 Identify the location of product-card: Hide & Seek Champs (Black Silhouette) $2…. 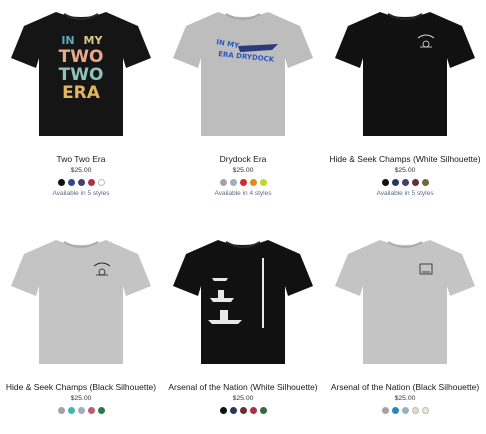
(81, 321).